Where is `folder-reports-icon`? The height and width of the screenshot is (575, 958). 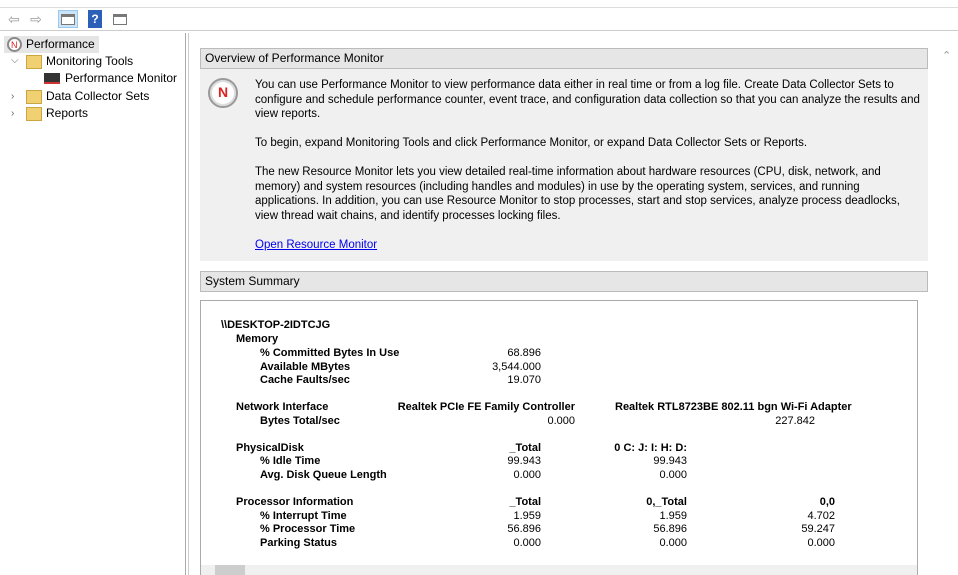
folder-reports-icon is located at coordinates (34, 114).